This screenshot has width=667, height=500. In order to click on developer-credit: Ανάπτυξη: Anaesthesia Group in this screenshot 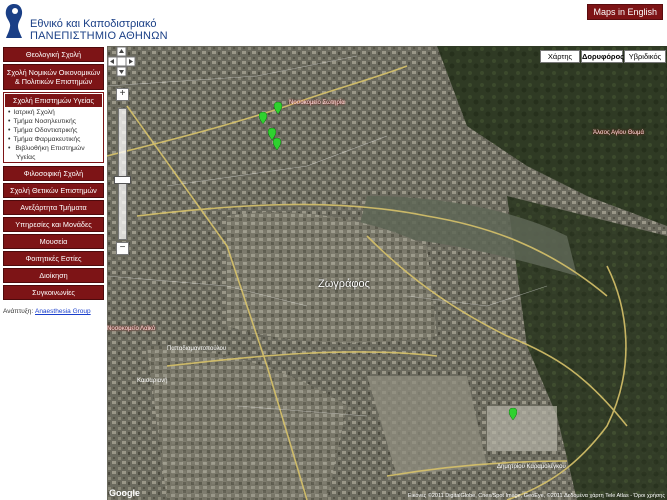, I will do `click(53, 311)`.